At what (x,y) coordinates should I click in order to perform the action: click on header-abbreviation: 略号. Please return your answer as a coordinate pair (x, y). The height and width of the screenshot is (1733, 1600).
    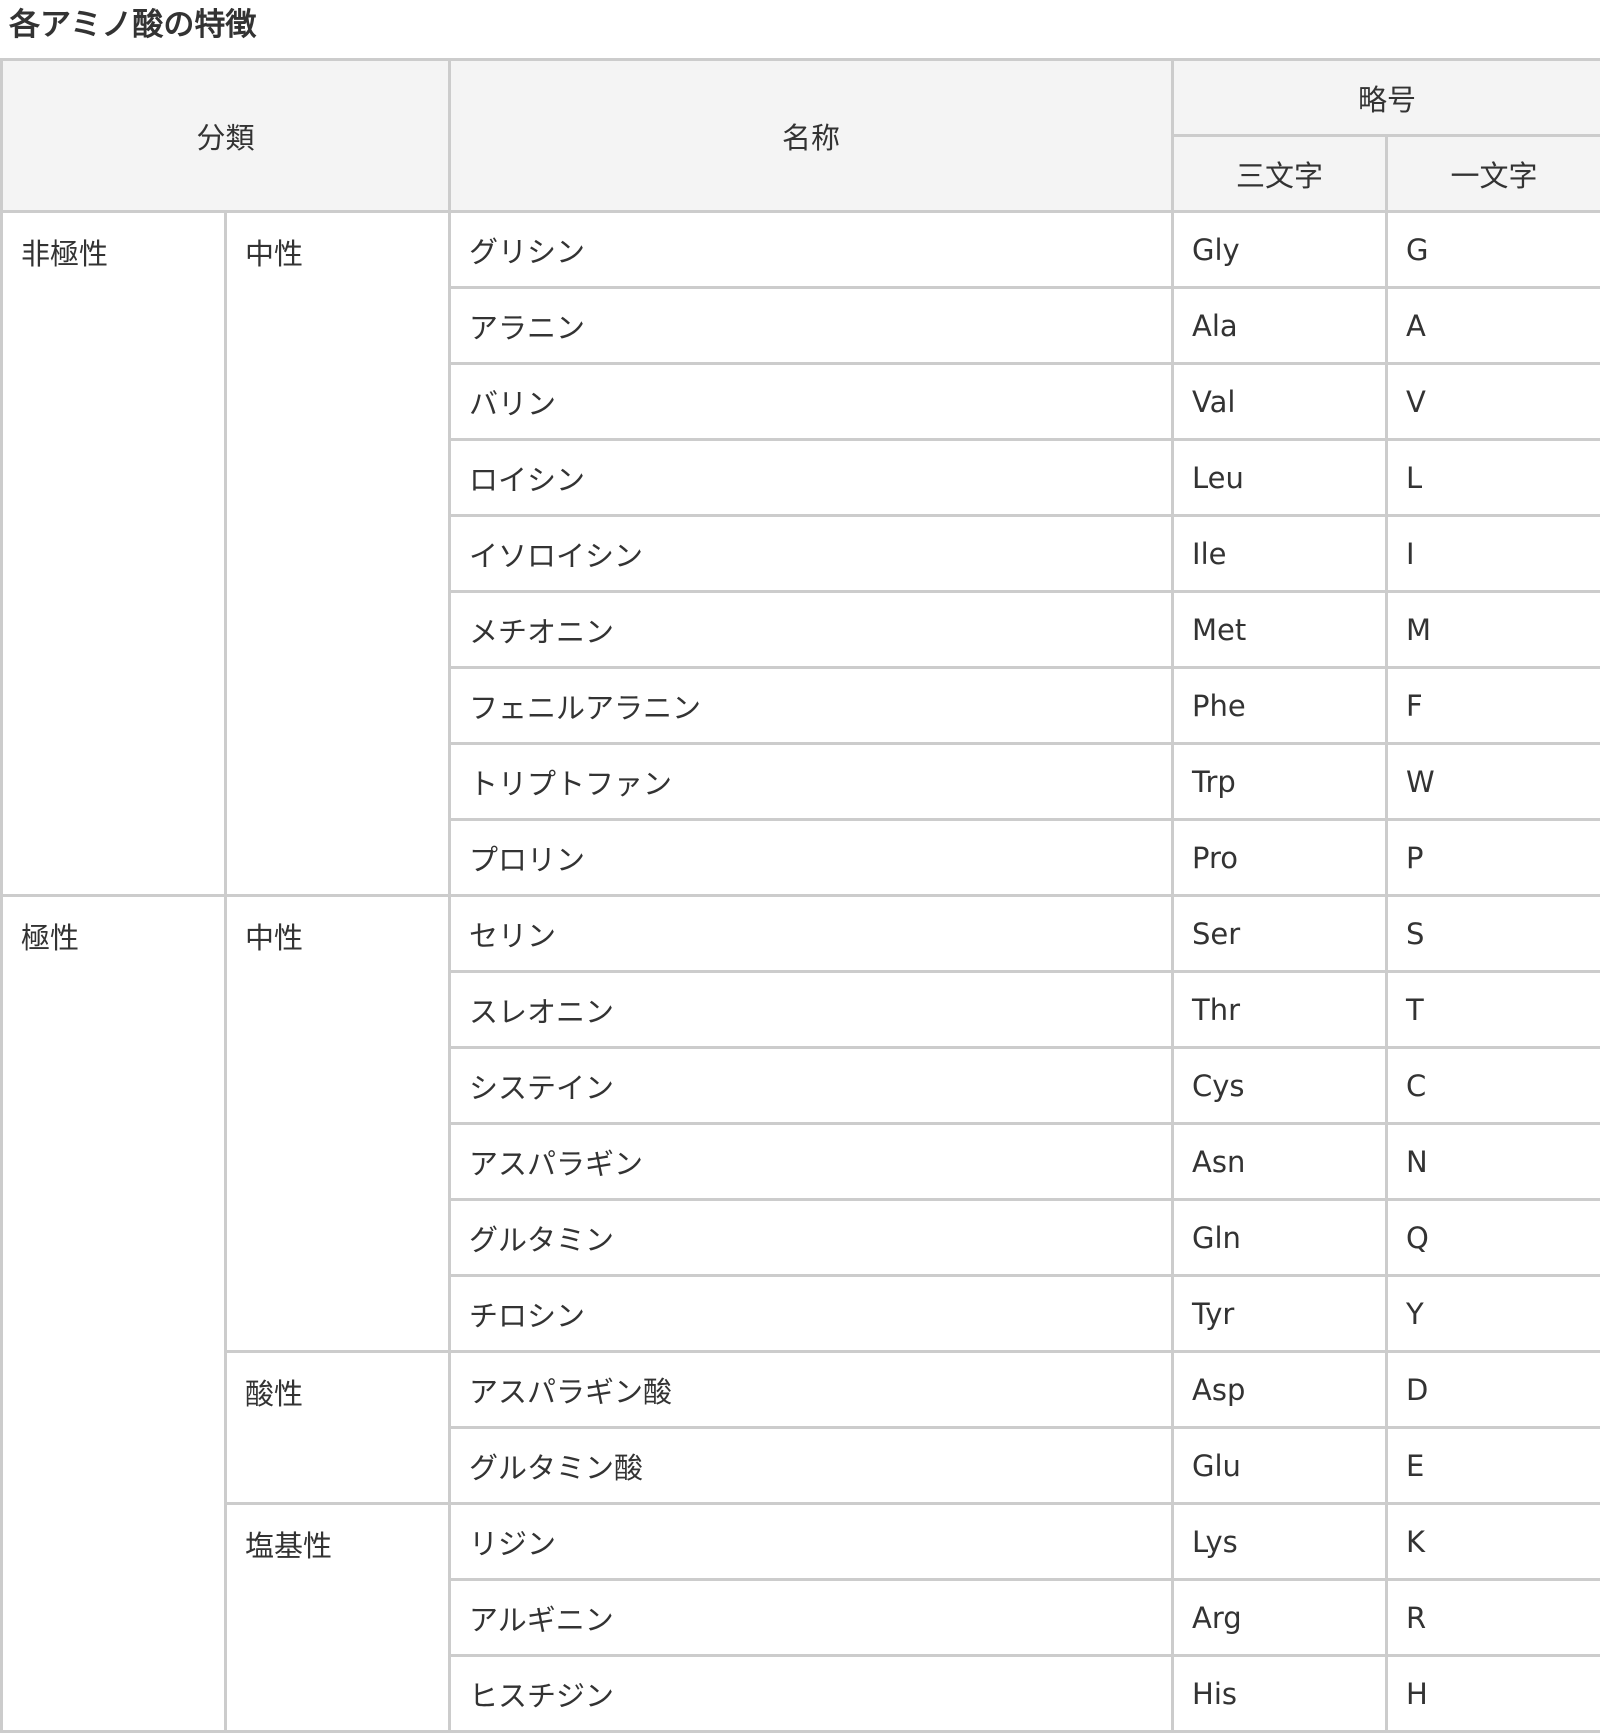
    Looking at the image, I should click on (1386, 98).